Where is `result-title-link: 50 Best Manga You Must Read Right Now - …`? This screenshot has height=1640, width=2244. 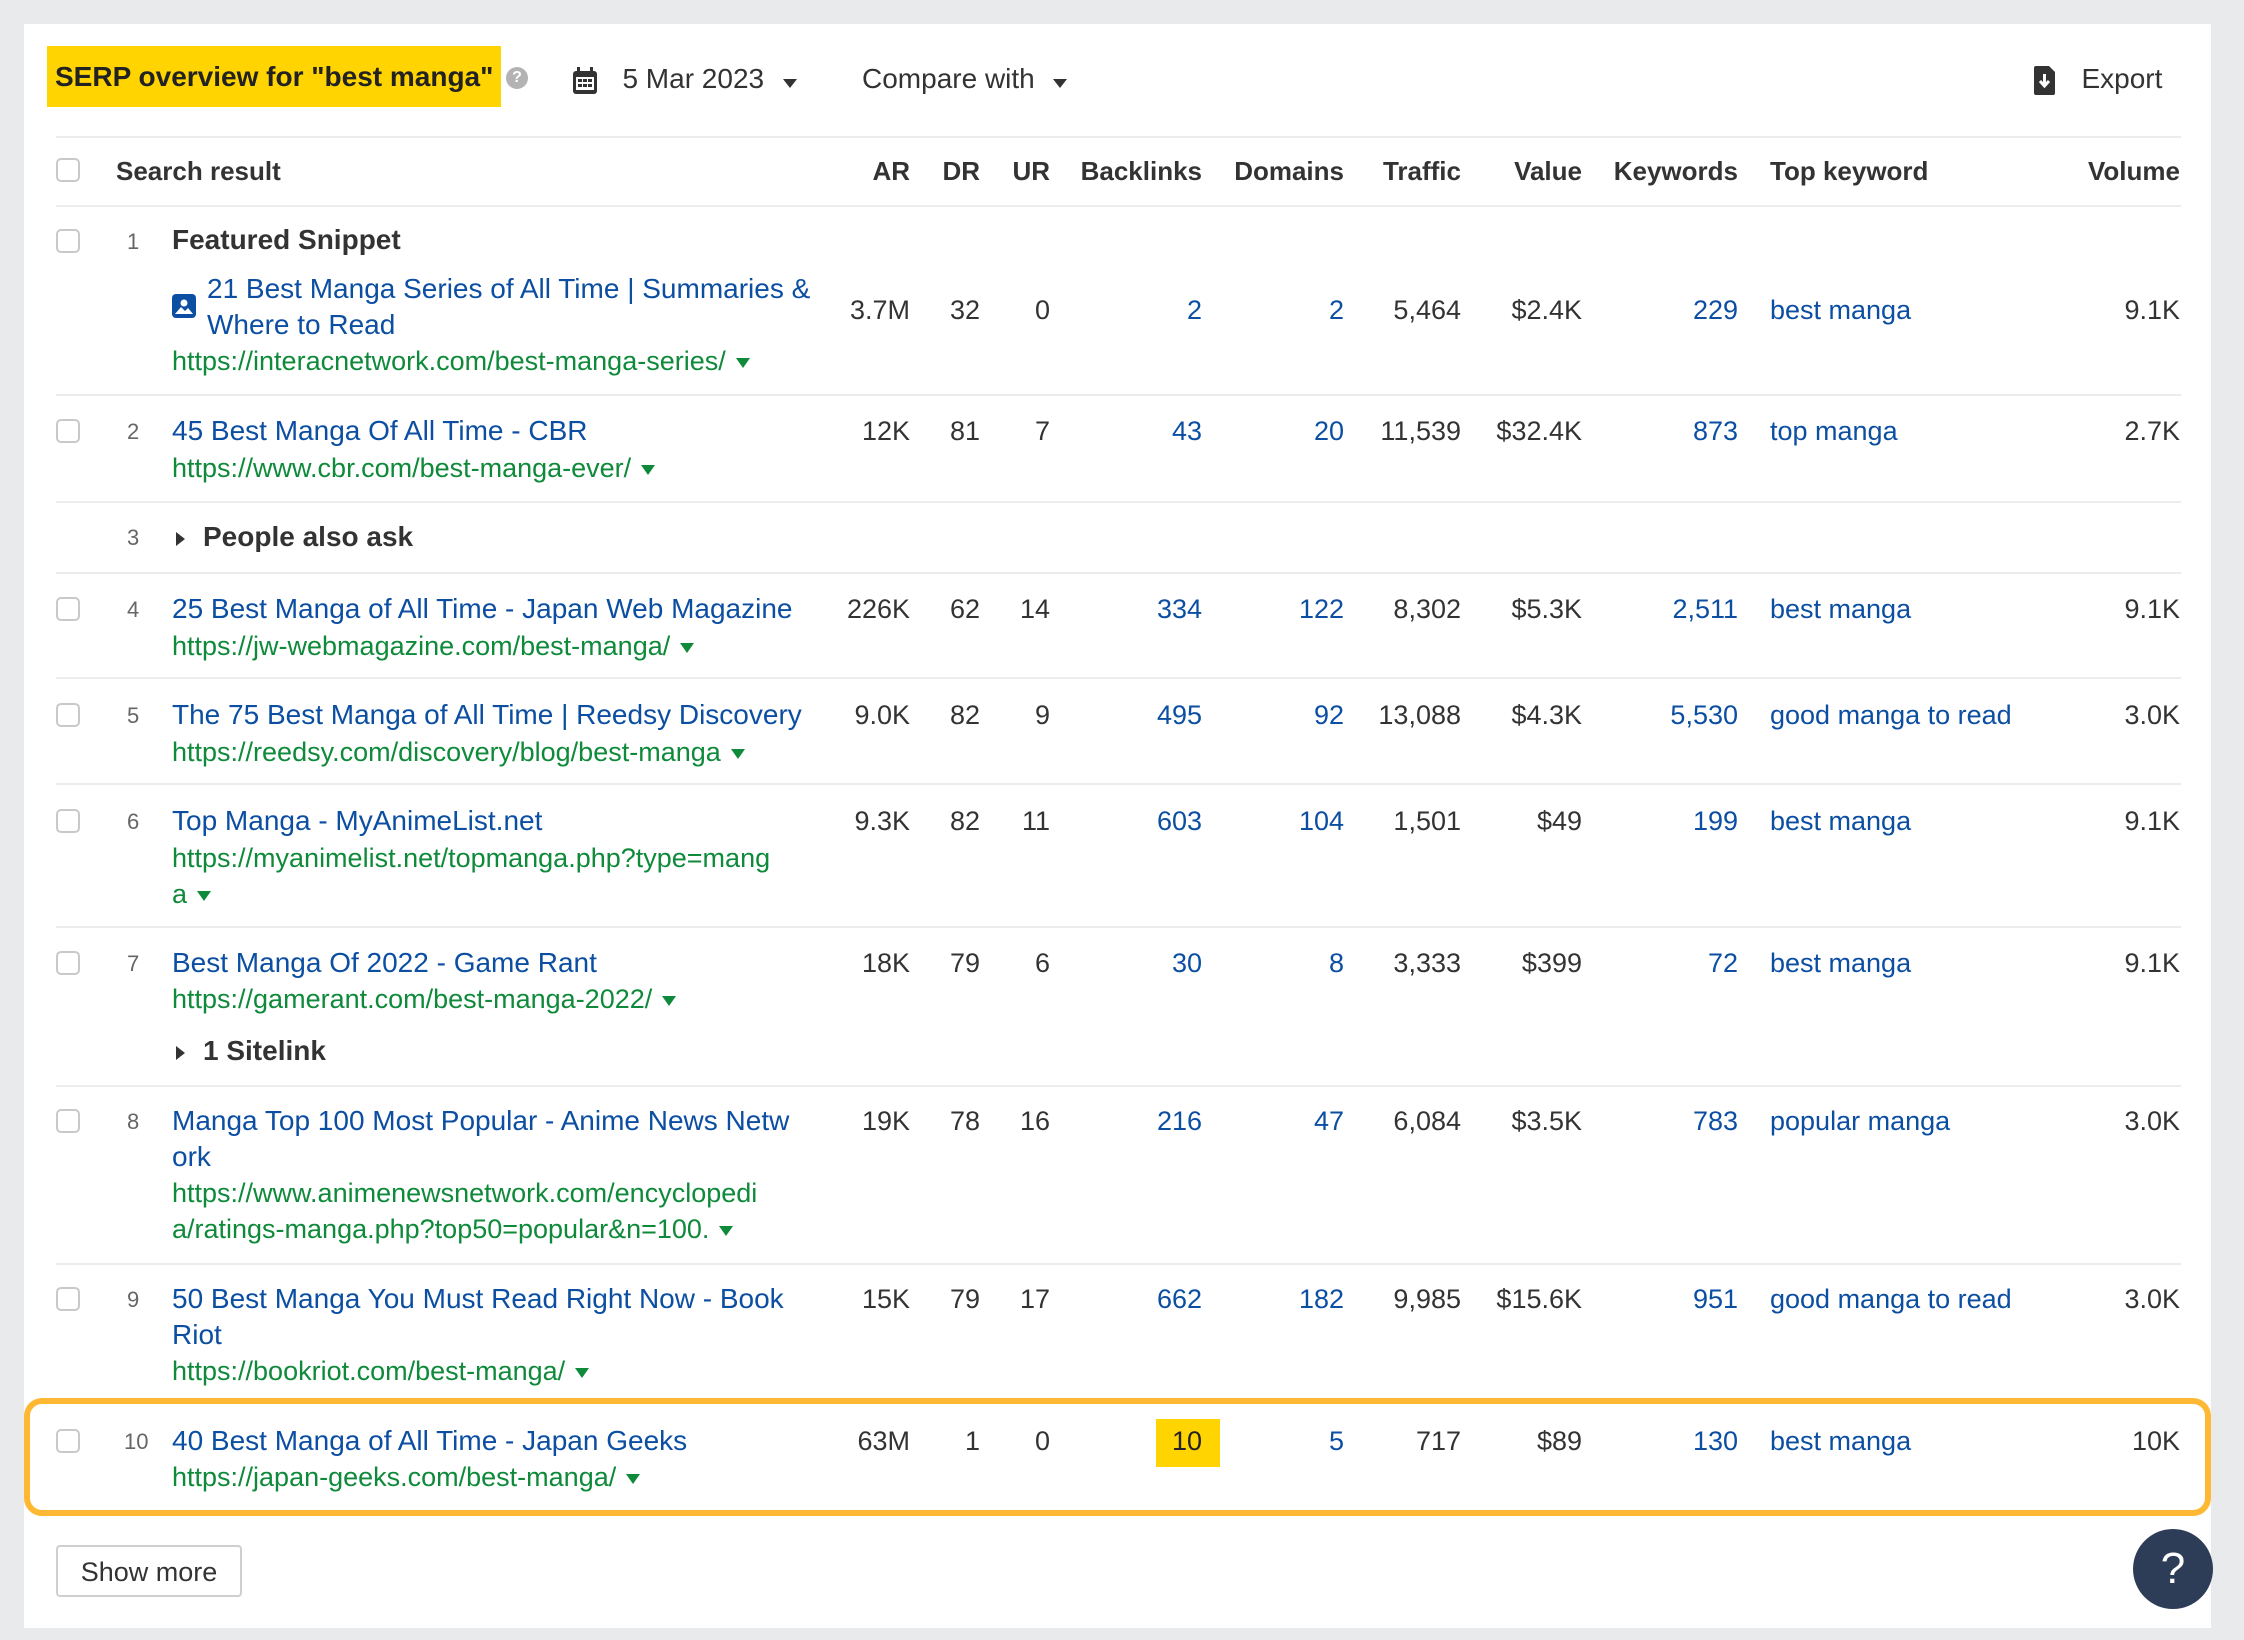 result-title-link: 50 Best Manga You Must Read Right Now - … is located at coordinates (478, 1299).